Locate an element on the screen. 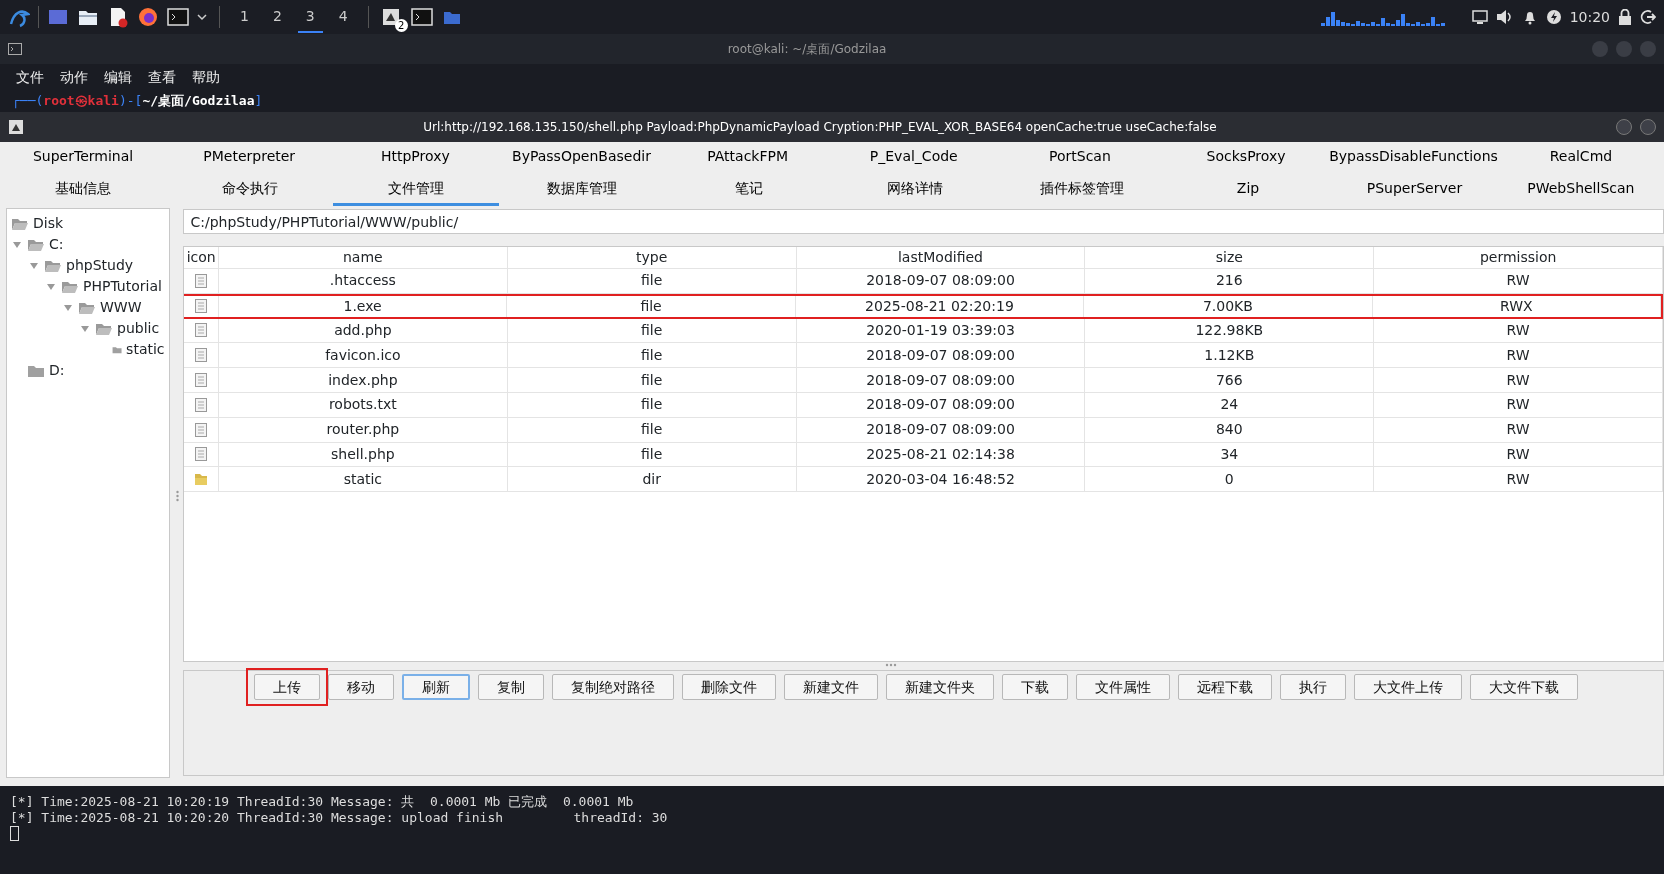  table-row: 1.exe file 2025-08-21 02:20:19 7.00KB RWX is located at coordinates (923, 306).